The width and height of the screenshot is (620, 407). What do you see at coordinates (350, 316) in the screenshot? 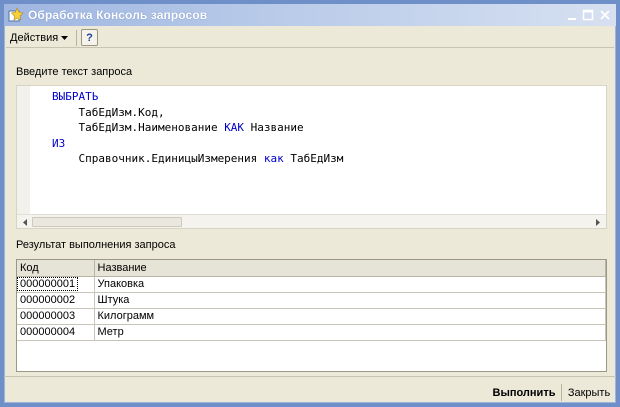
I see `cell-name: Килограмм` at bounding box center [350, 316].